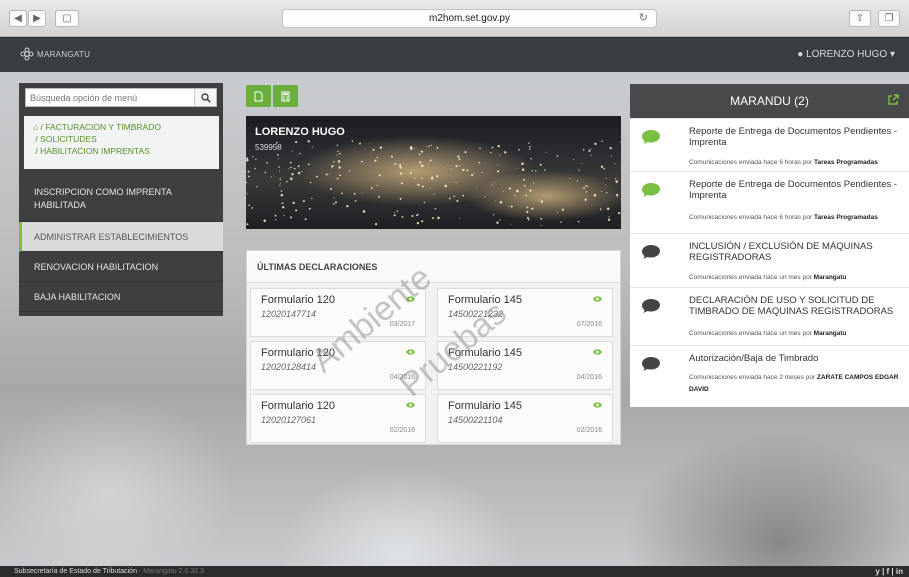 The height and width of the screenshot is (577, 909). Describe the element at coordinates (110, 97) in the screenshot. I see `menu-search-input` at that location.